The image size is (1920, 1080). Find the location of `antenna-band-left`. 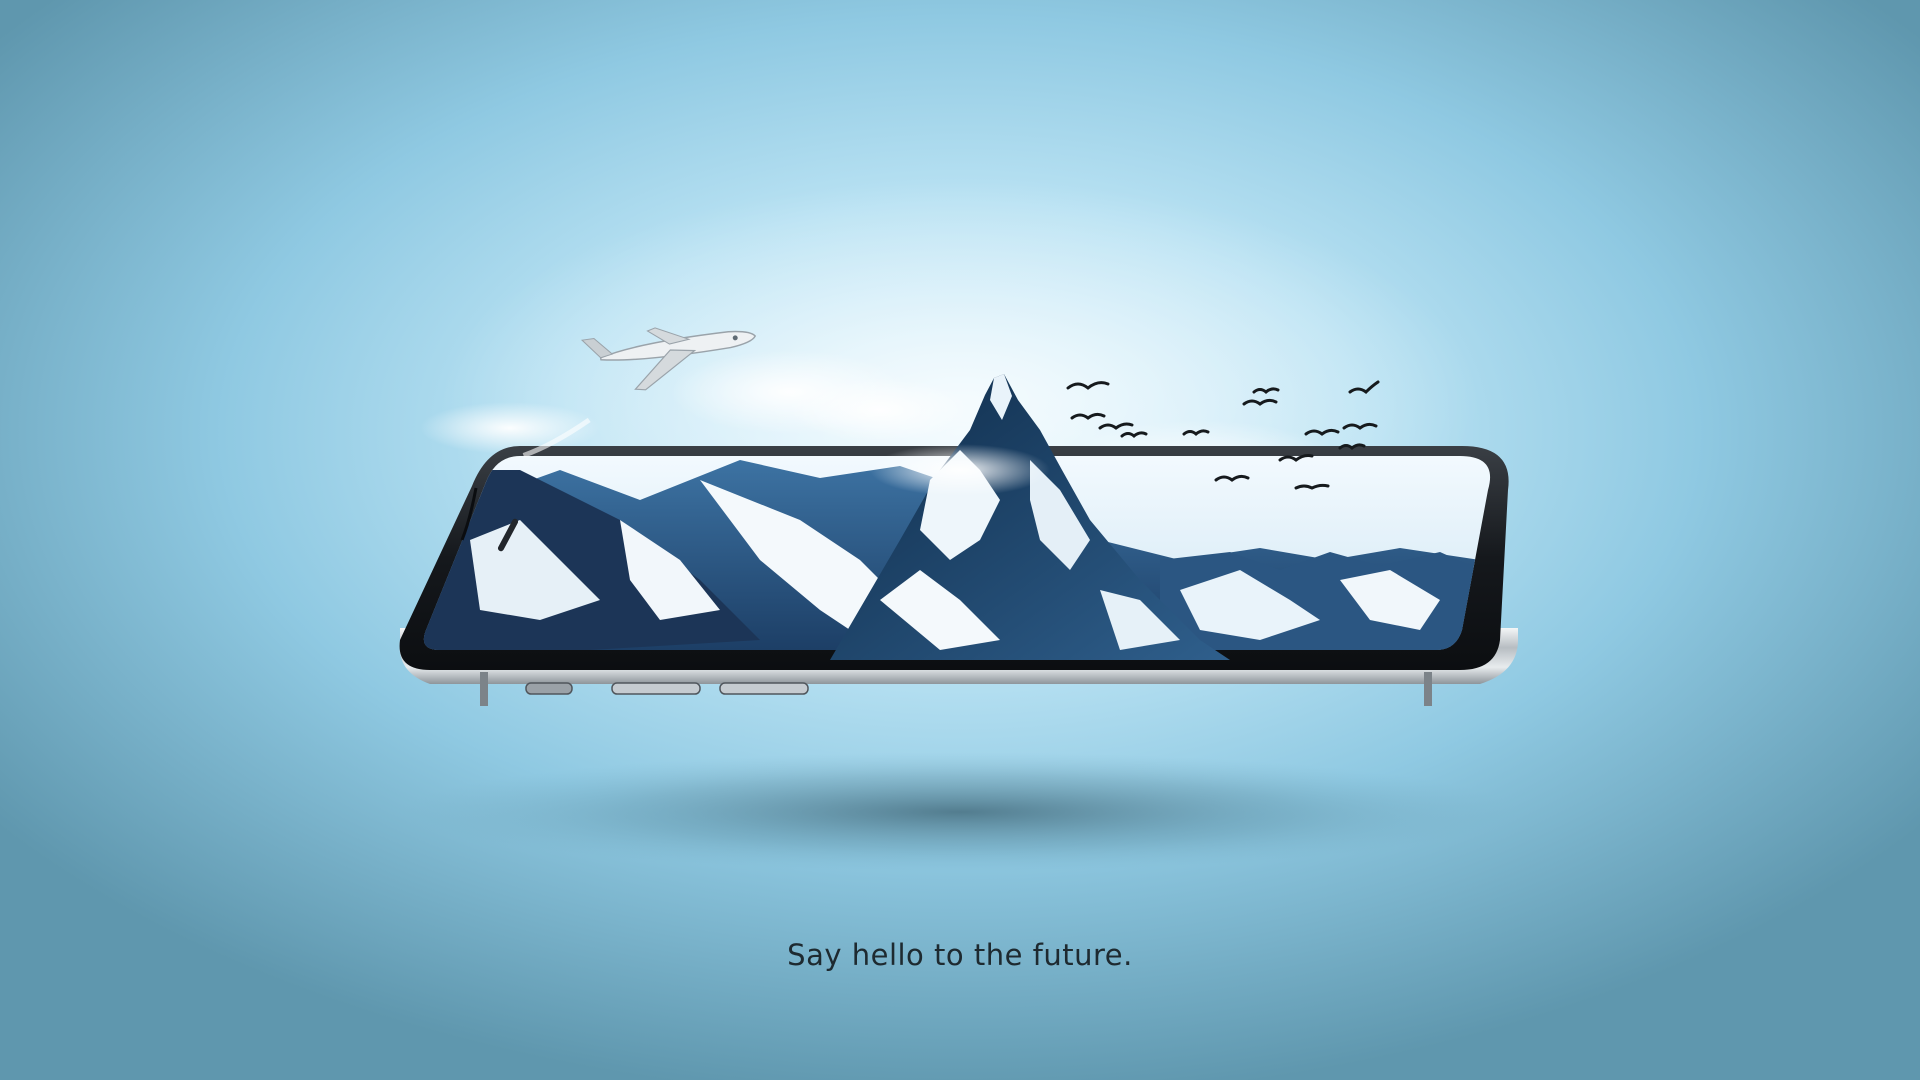

antenna-band-left is located at coordinates (484, 689).